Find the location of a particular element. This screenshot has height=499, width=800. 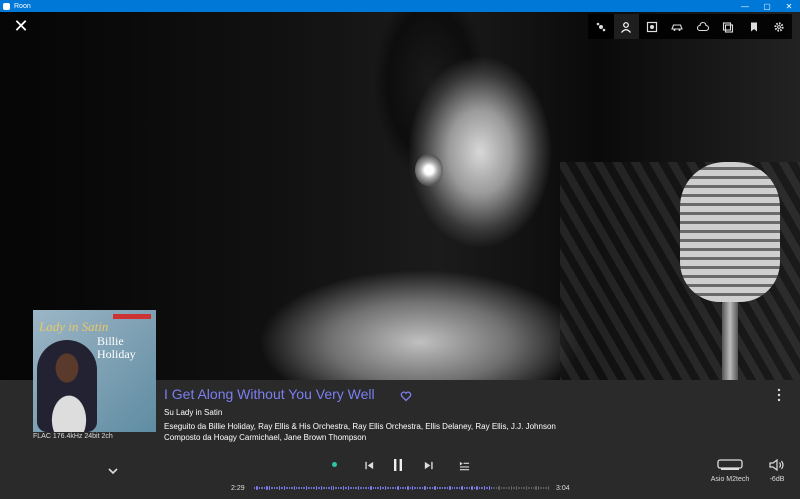

close-now-playing-button: ✕ is located at coordinates (21, 26).